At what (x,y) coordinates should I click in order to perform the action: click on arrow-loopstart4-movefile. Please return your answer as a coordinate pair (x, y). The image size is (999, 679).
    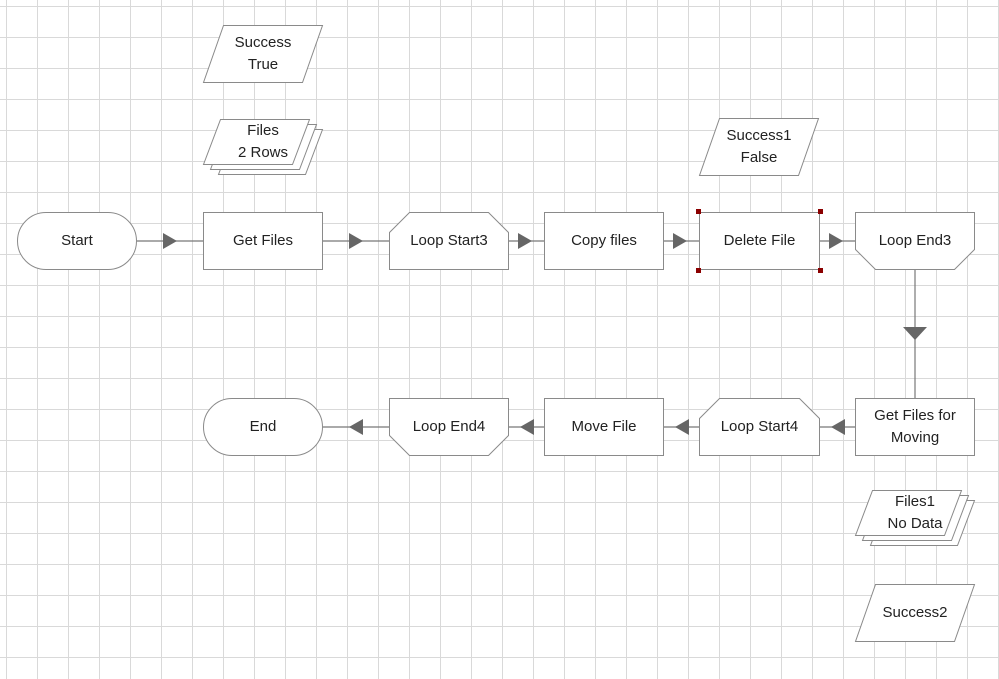
    Looking at the image, I should click on (682, 427).